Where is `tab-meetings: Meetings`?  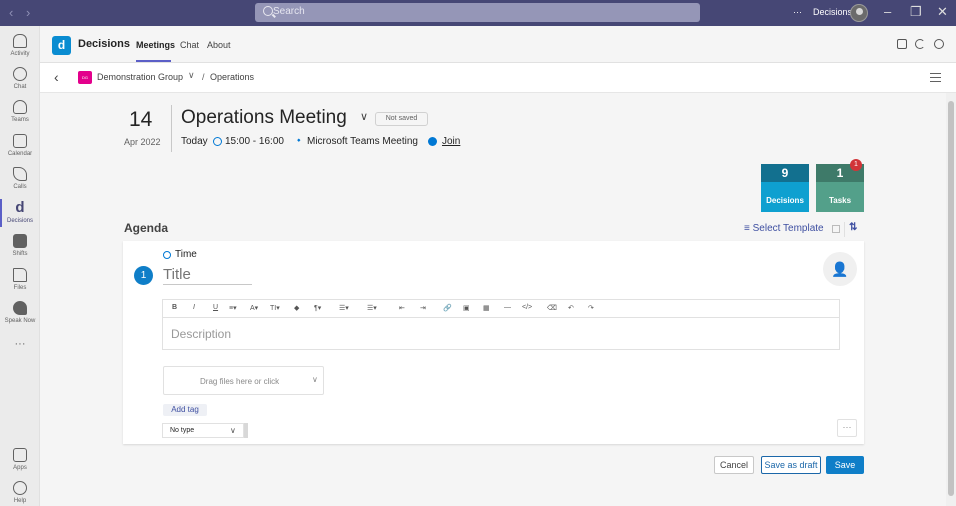 tab-meetings: Meetings is located at coordinates (155, 45).